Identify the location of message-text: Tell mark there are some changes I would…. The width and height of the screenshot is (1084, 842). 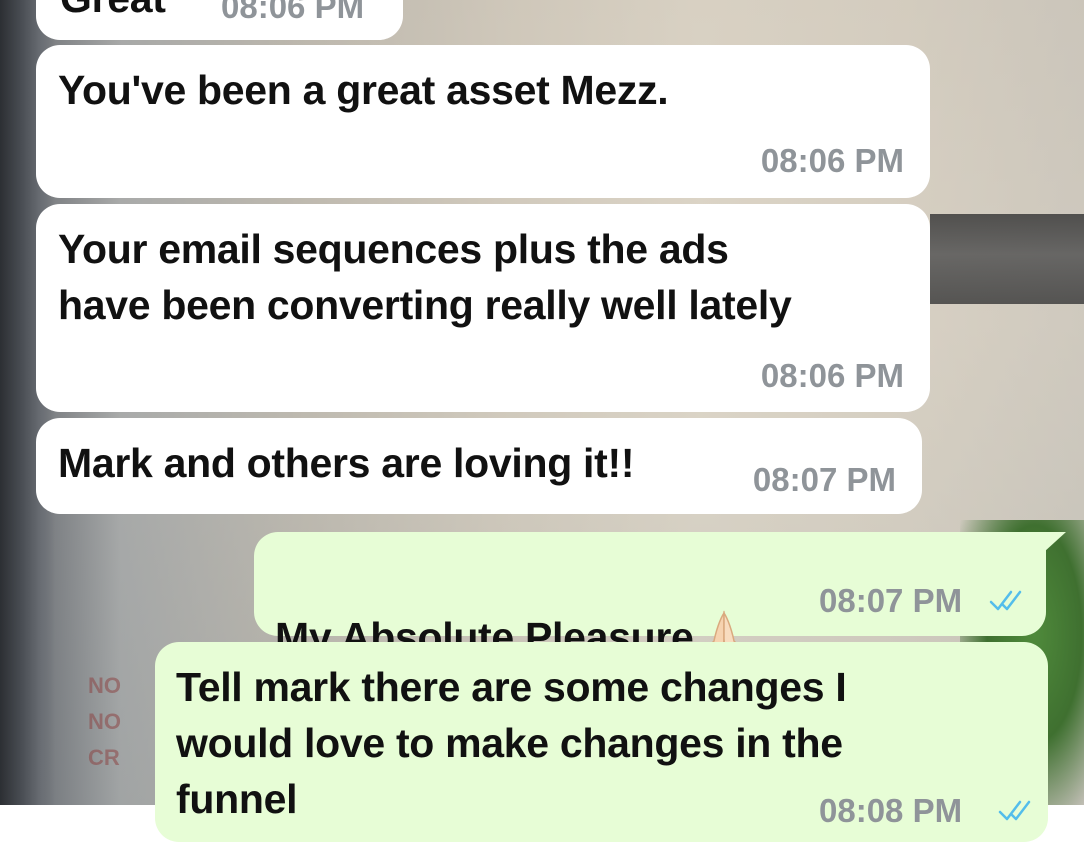
(511, 743).